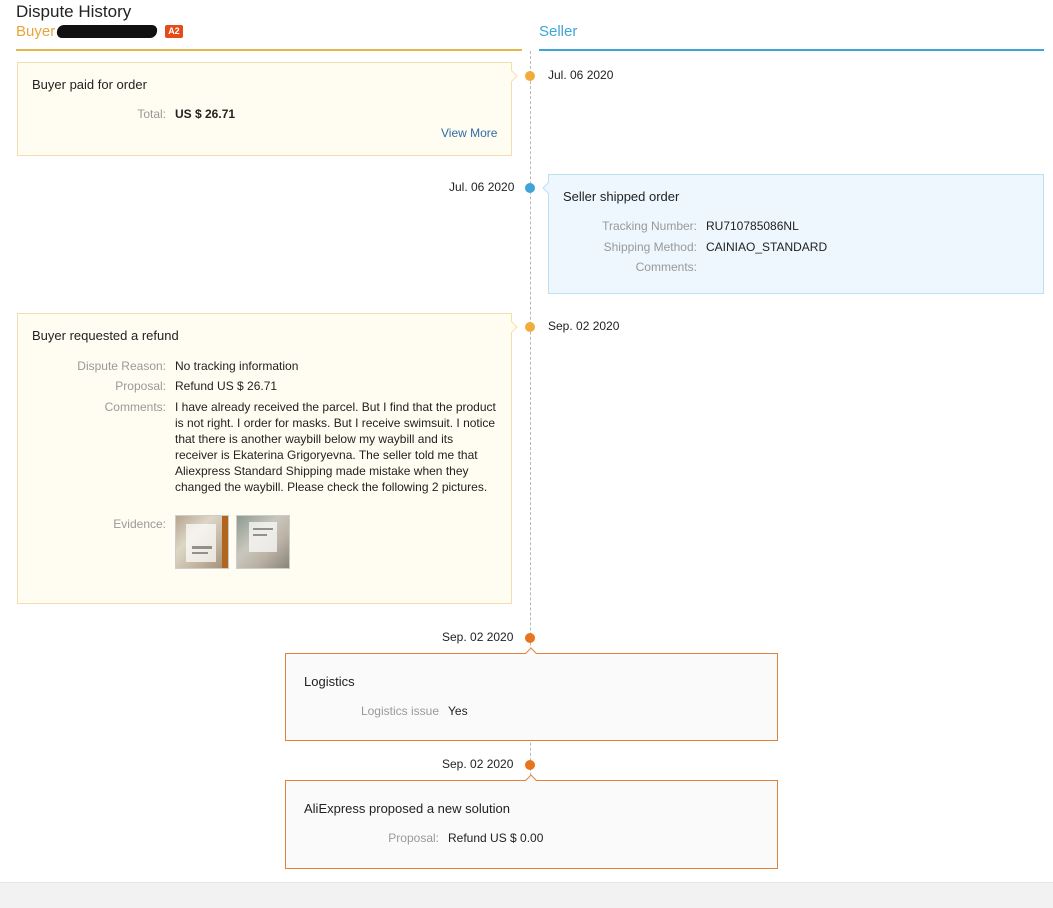 The width and height of the screenshot is (1053, 908). I want to click on page-footer, so click(526, 895).